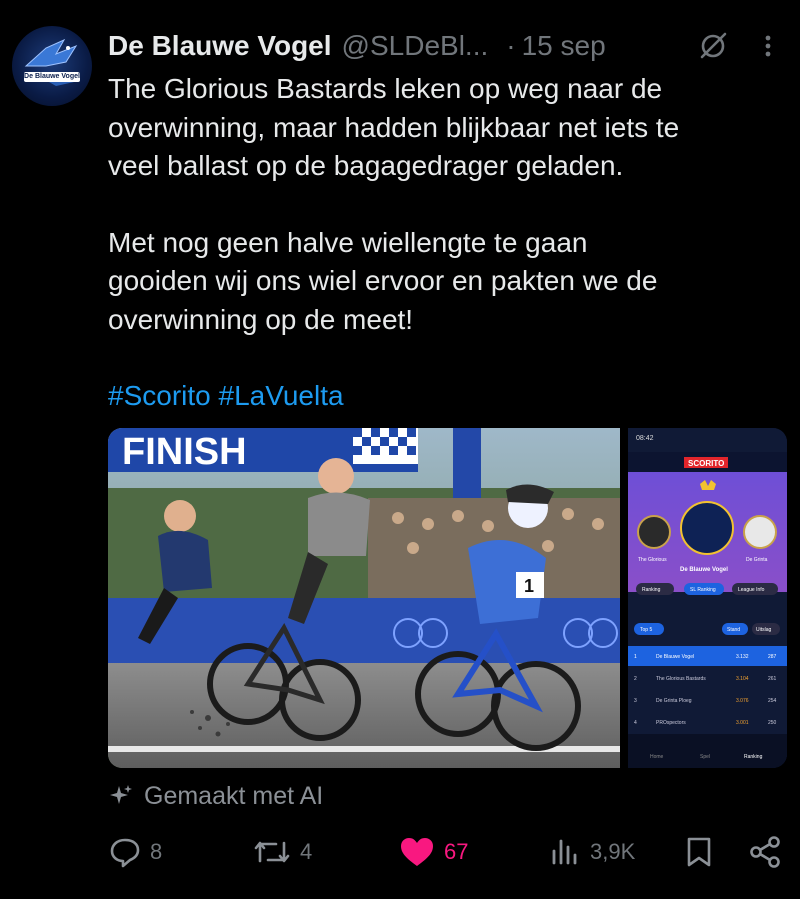  I want to click on phone-row-2-rank: 2, so click(635, 679).